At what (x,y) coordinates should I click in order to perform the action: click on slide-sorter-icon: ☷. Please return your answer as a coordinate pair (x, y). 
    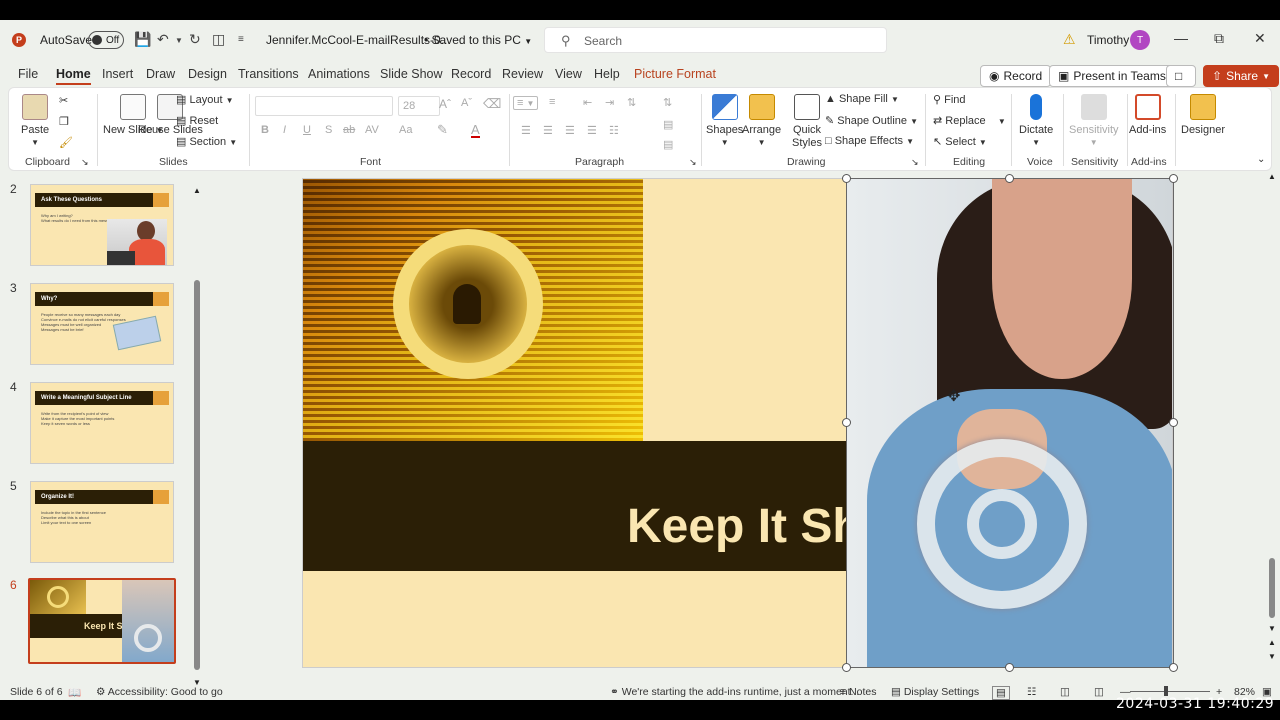
    Looking at the image, I should click on (1031, 692).